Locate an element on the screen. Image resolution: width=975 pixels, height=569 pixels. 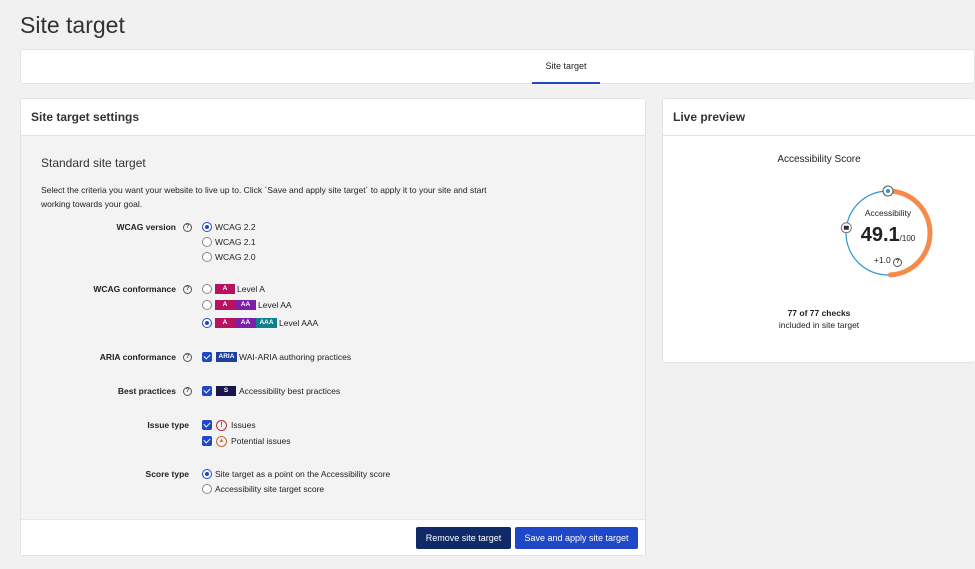
checkbox-wai-aria: ARIA WAI-ARIA authoring practices is located at coordinates (276, 357).